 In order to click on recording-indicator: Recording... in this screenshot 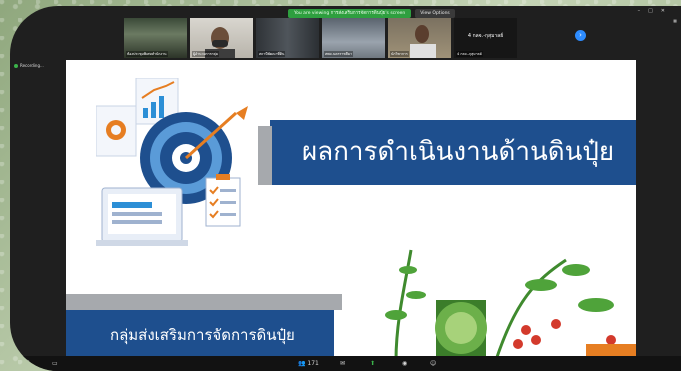, I will do `click(29, 65)`.